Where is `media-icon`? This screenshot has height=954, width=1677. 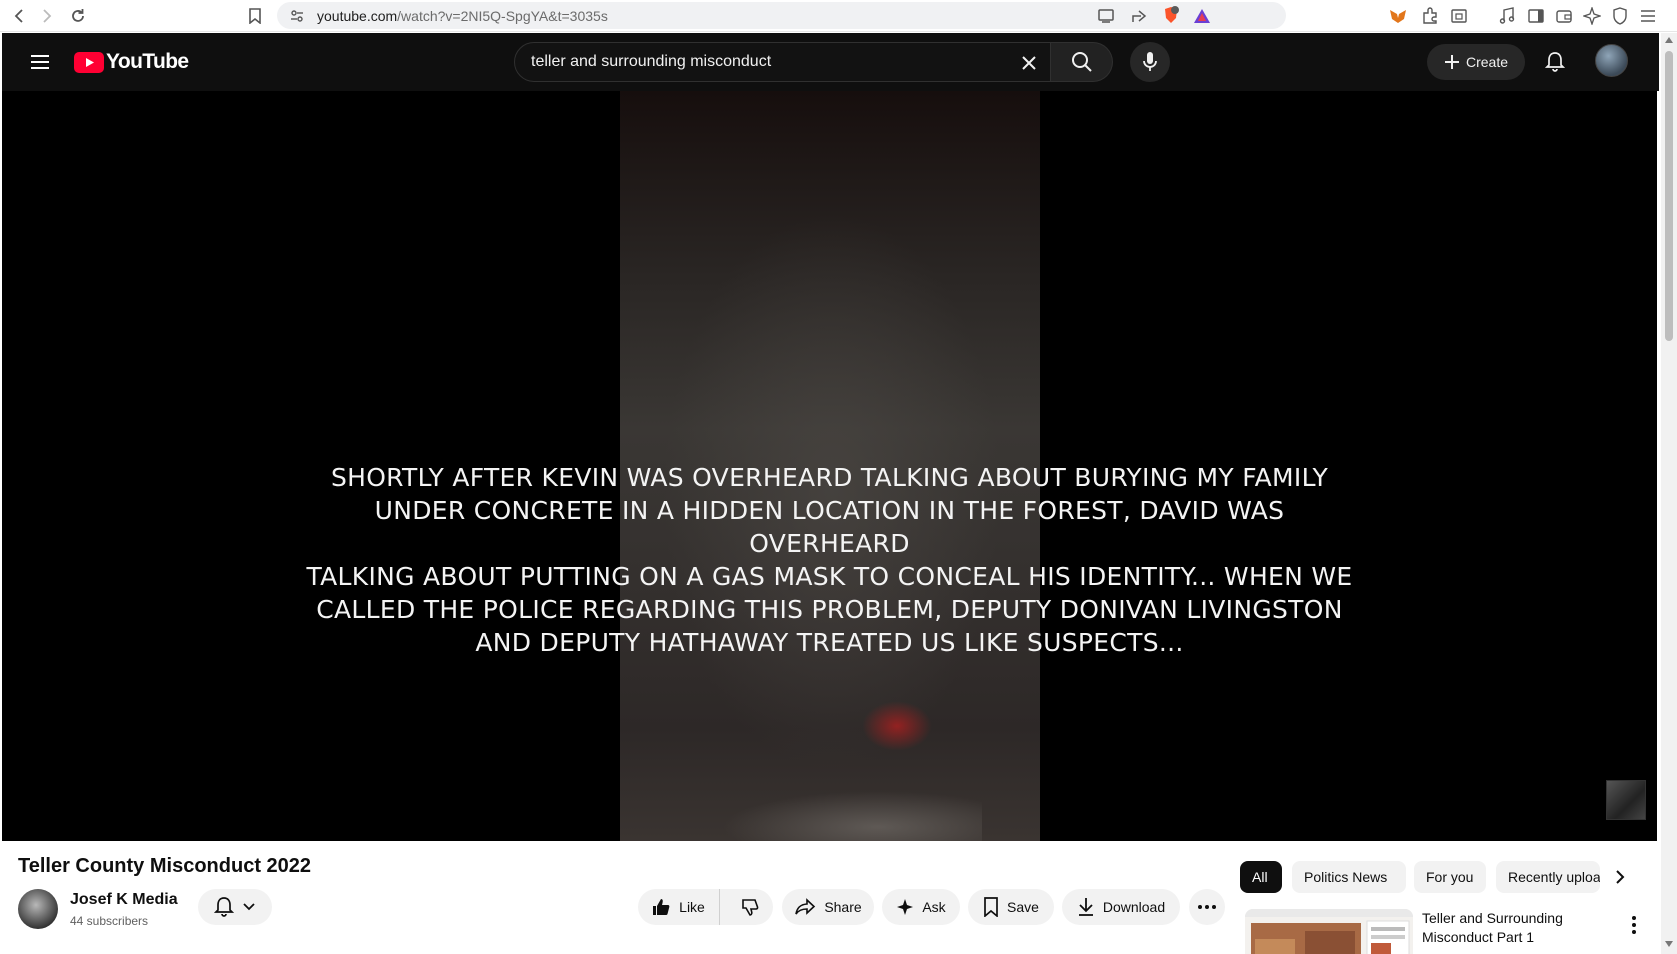 media-icon is located at coordinates (1507, 16).